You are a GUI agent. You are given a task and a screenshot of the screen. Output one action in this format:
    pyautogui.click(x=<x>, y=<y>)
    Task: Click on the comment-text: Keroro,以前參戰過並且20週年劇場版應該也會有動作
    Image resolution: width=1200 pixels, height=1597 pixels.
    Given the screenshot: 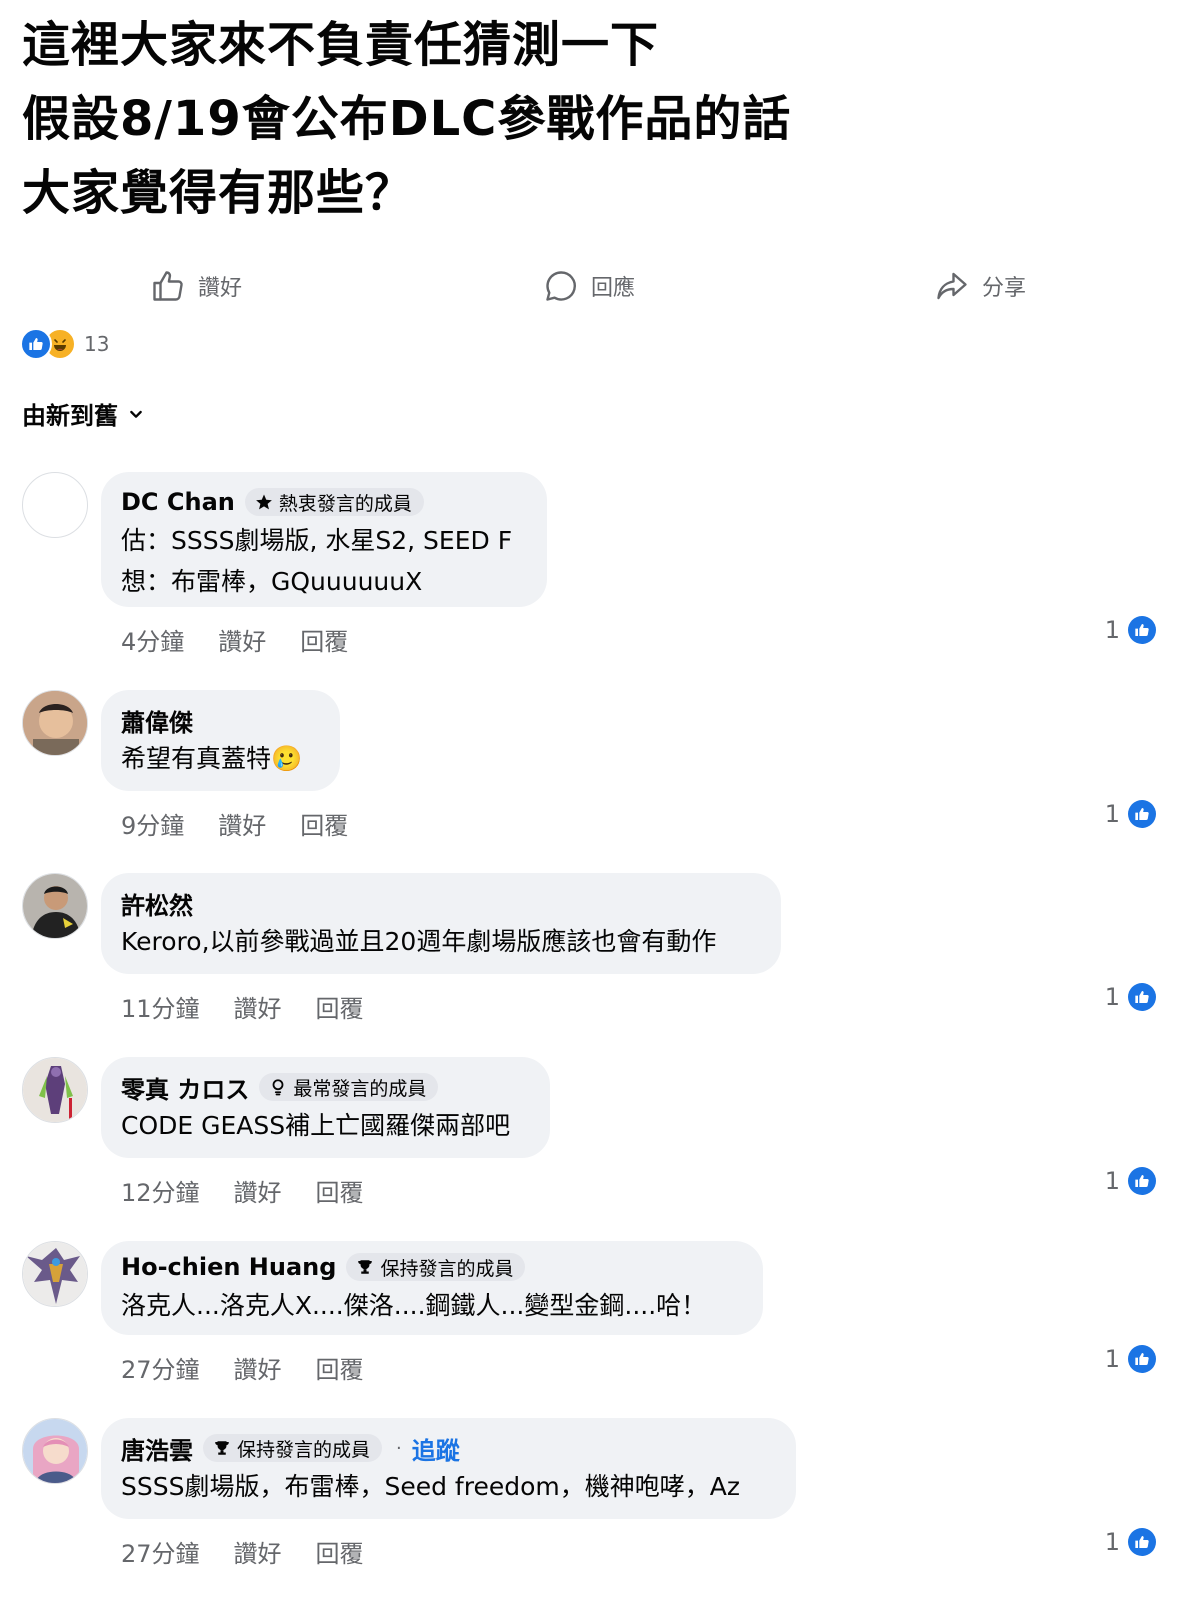 What is the action you would take?
    pyautogui.click(x=419, y=941)
    